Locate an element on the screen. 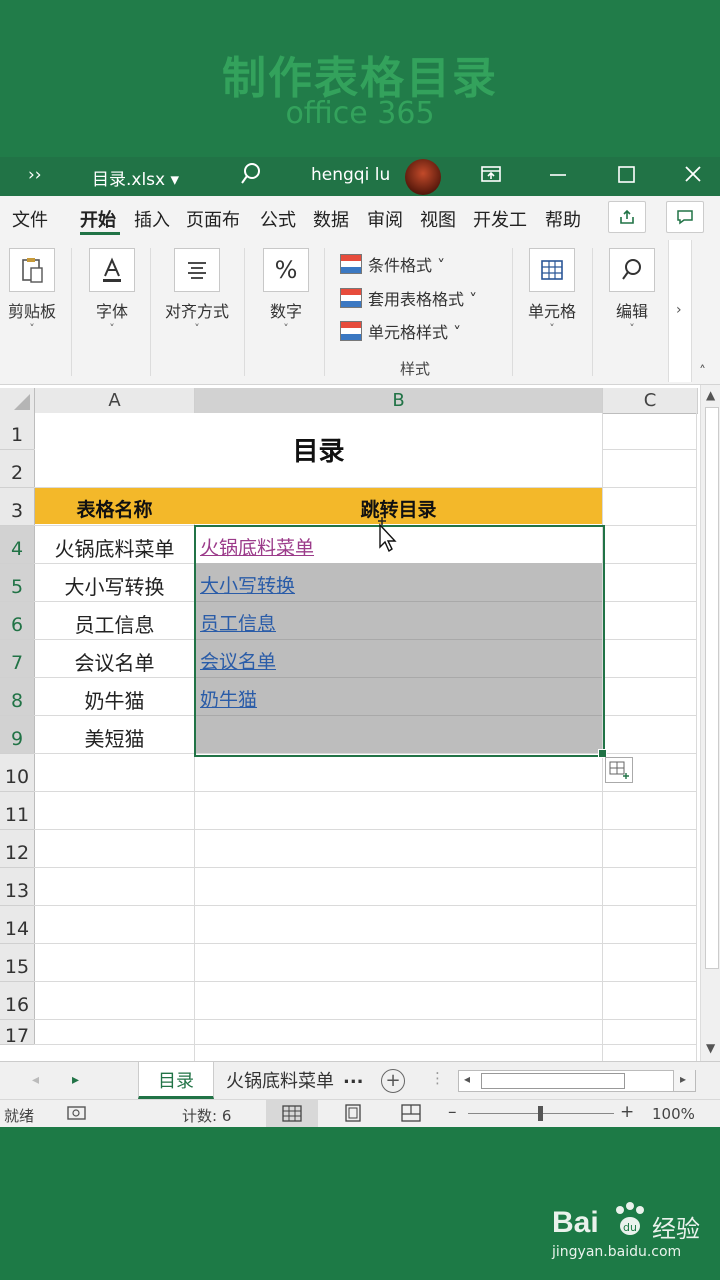  sheet-tab-hotpot: 火锅底料菜单 is located at coordinates (283, 1080).